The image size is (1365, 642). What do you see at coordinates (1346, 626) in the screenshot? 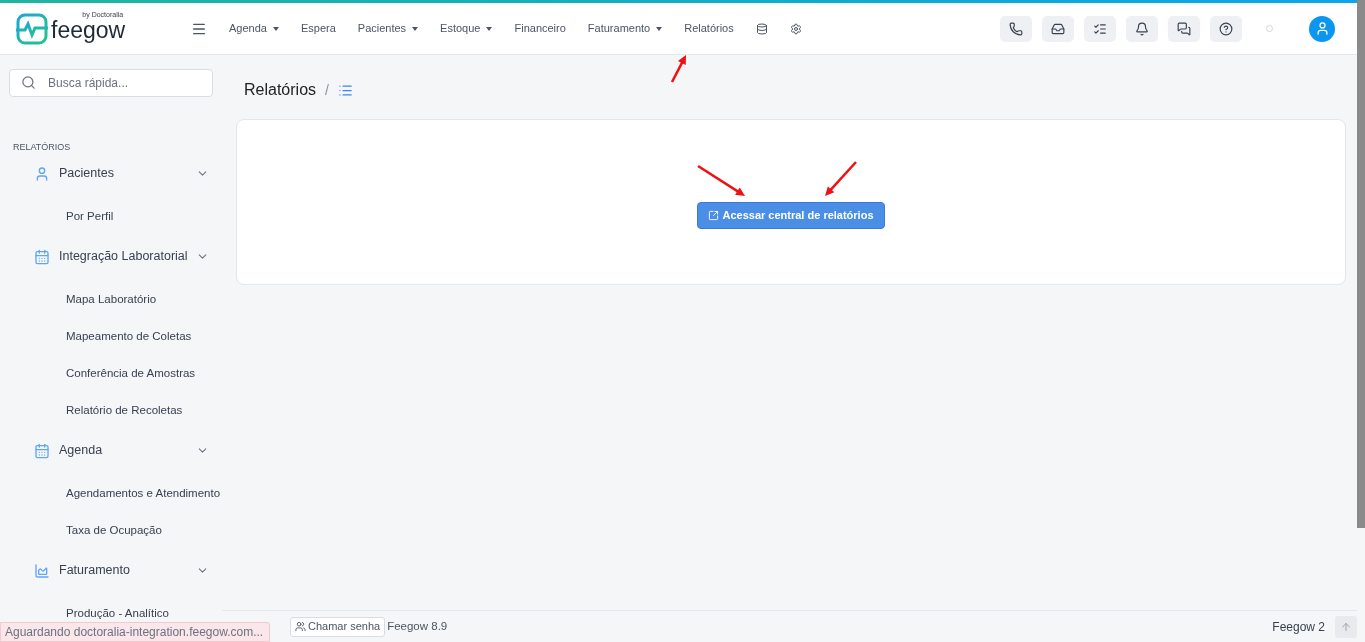
I see `arrow-up-icon` at bounding box center [1346, 626].